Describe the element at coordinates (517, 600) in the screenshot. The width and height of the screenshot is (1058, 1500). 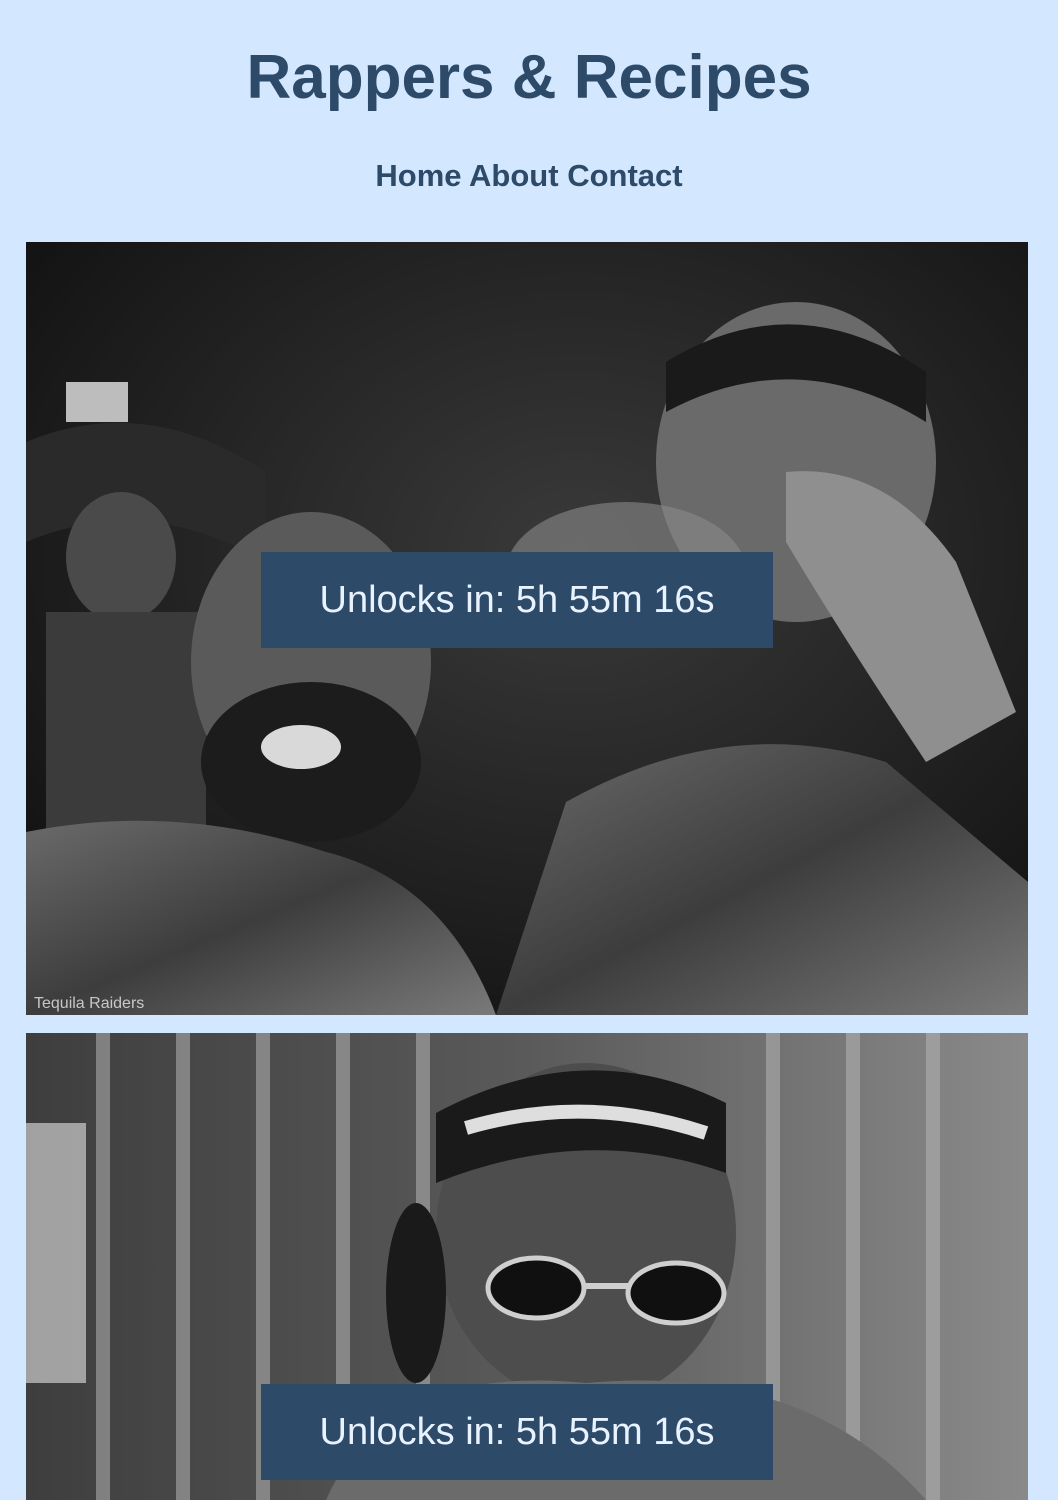
I see `unlock-countdown-1: Unlocks in: 5h 55m 16s` at that location.